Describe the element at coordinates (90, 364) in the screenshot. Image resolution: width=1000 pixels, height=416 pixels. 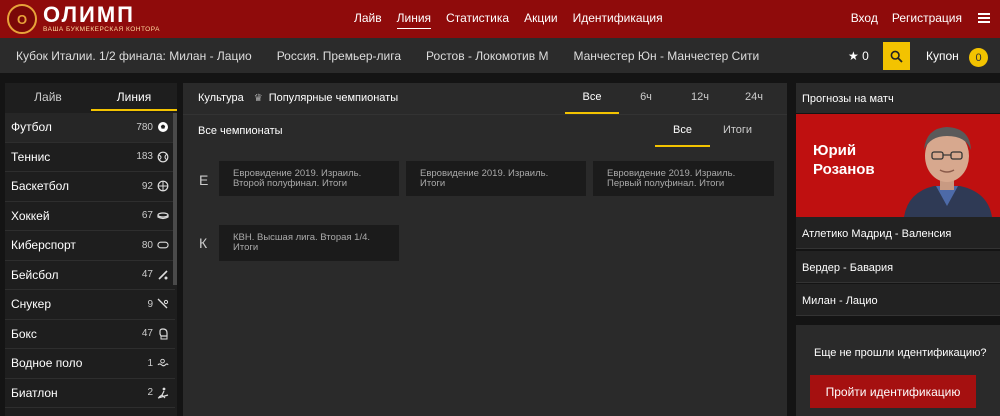
I see `sidebar-sport-item: Водное поло 1` at that location.